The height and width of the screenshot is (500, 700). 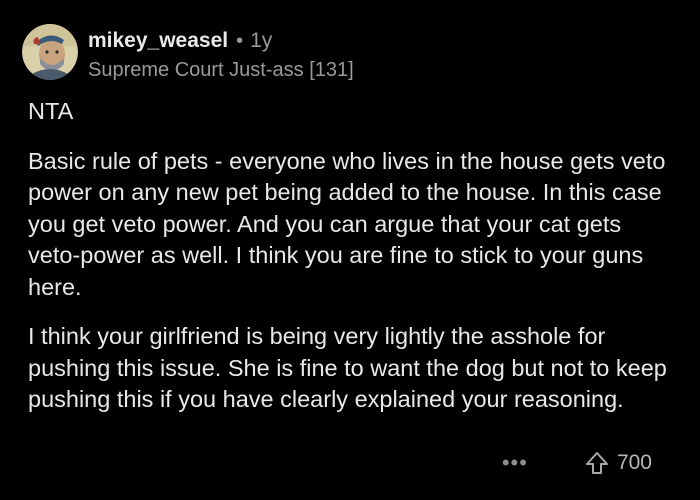 I want to click on user-flair: Supreme Court Just-ass [131], so click(x=221, y=70).